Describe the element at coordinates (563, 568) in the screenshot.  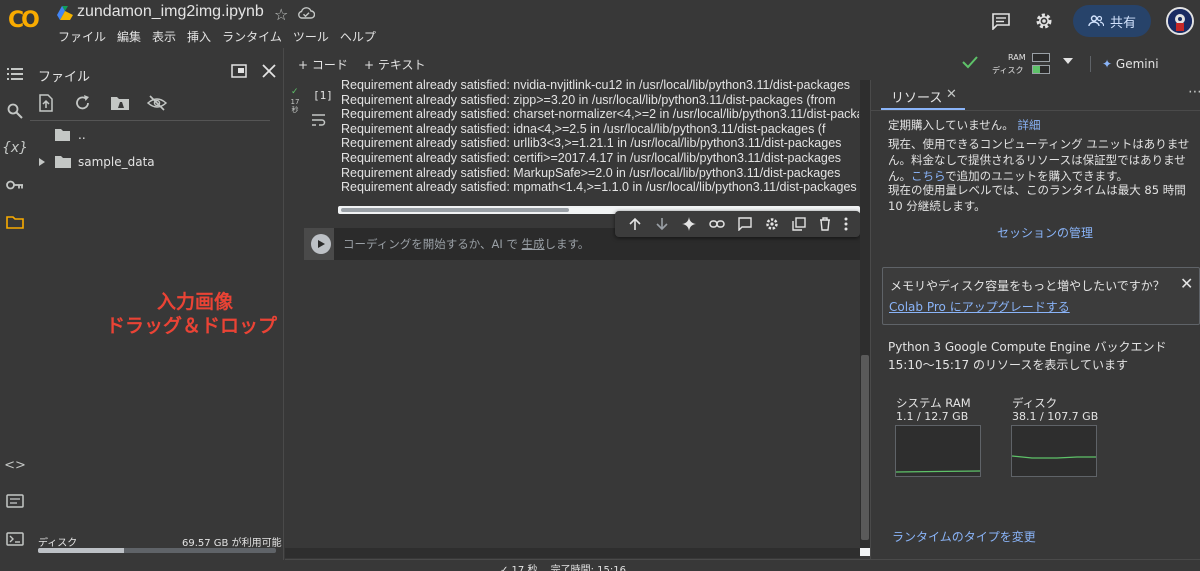
I see `status-text: ✓ 17 秒 完了時間: 15:16` at that location.